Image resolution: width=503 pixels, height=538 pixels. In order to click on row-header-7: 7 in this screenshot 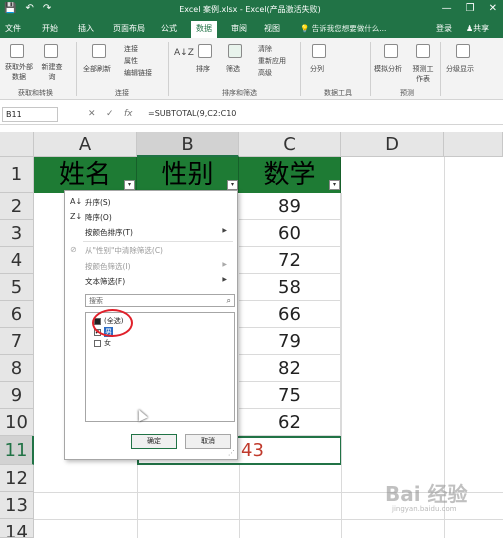, I will do `click(17, 341)`.